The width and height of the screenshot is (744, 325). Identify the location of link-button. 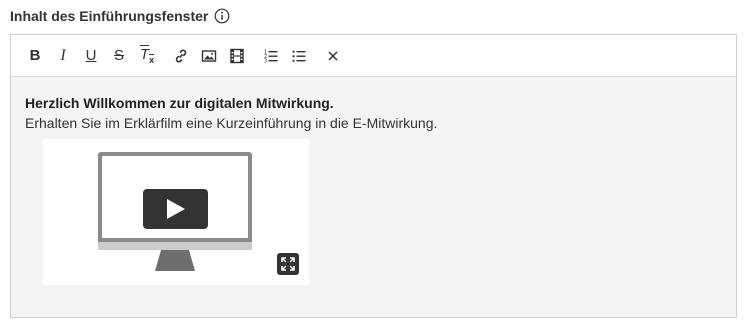
(181, 56).